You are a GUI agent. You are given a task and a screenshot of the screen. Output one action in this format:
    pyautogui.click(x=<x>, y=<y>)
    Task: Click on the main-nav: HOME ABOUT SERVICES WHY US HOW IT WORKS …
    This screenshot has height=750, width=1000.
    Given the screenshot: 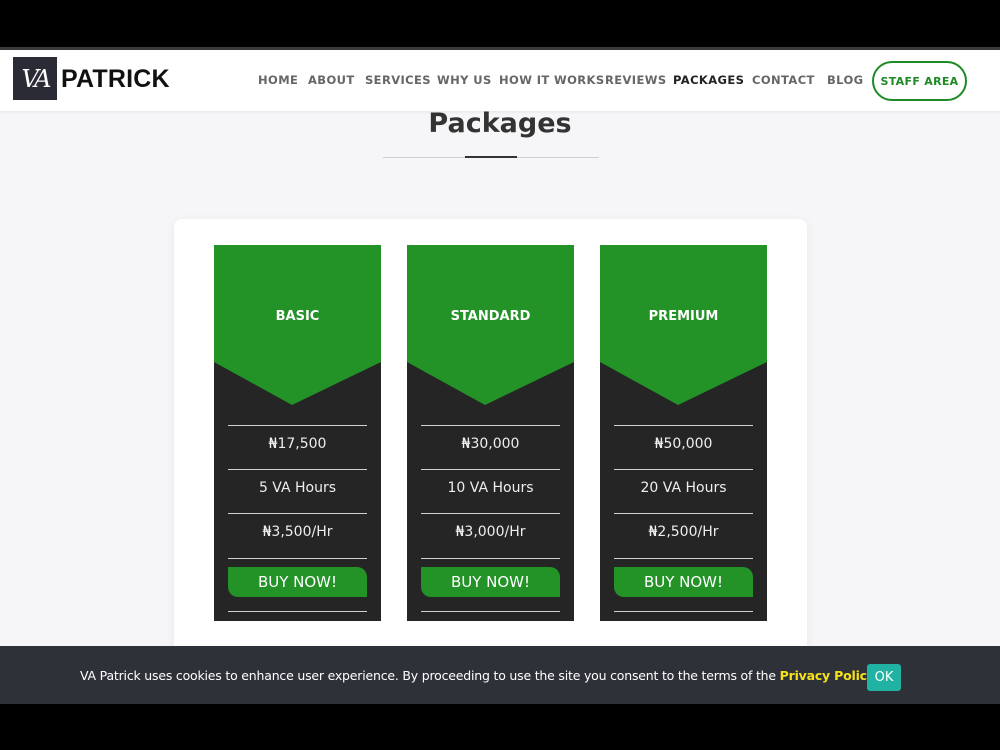 What is the action you would take?
    pyautogui.click(x=435, y=81)
    